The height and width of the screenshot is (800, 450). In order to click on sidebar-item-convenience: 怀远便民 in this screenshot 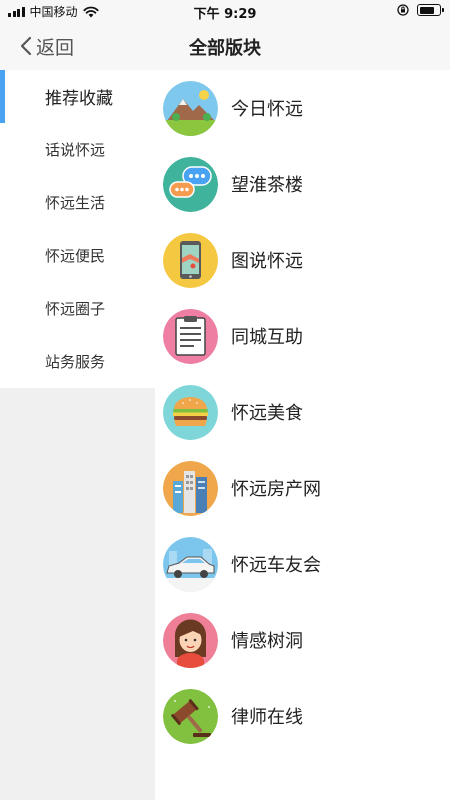, I will do `click(77, 255)`.